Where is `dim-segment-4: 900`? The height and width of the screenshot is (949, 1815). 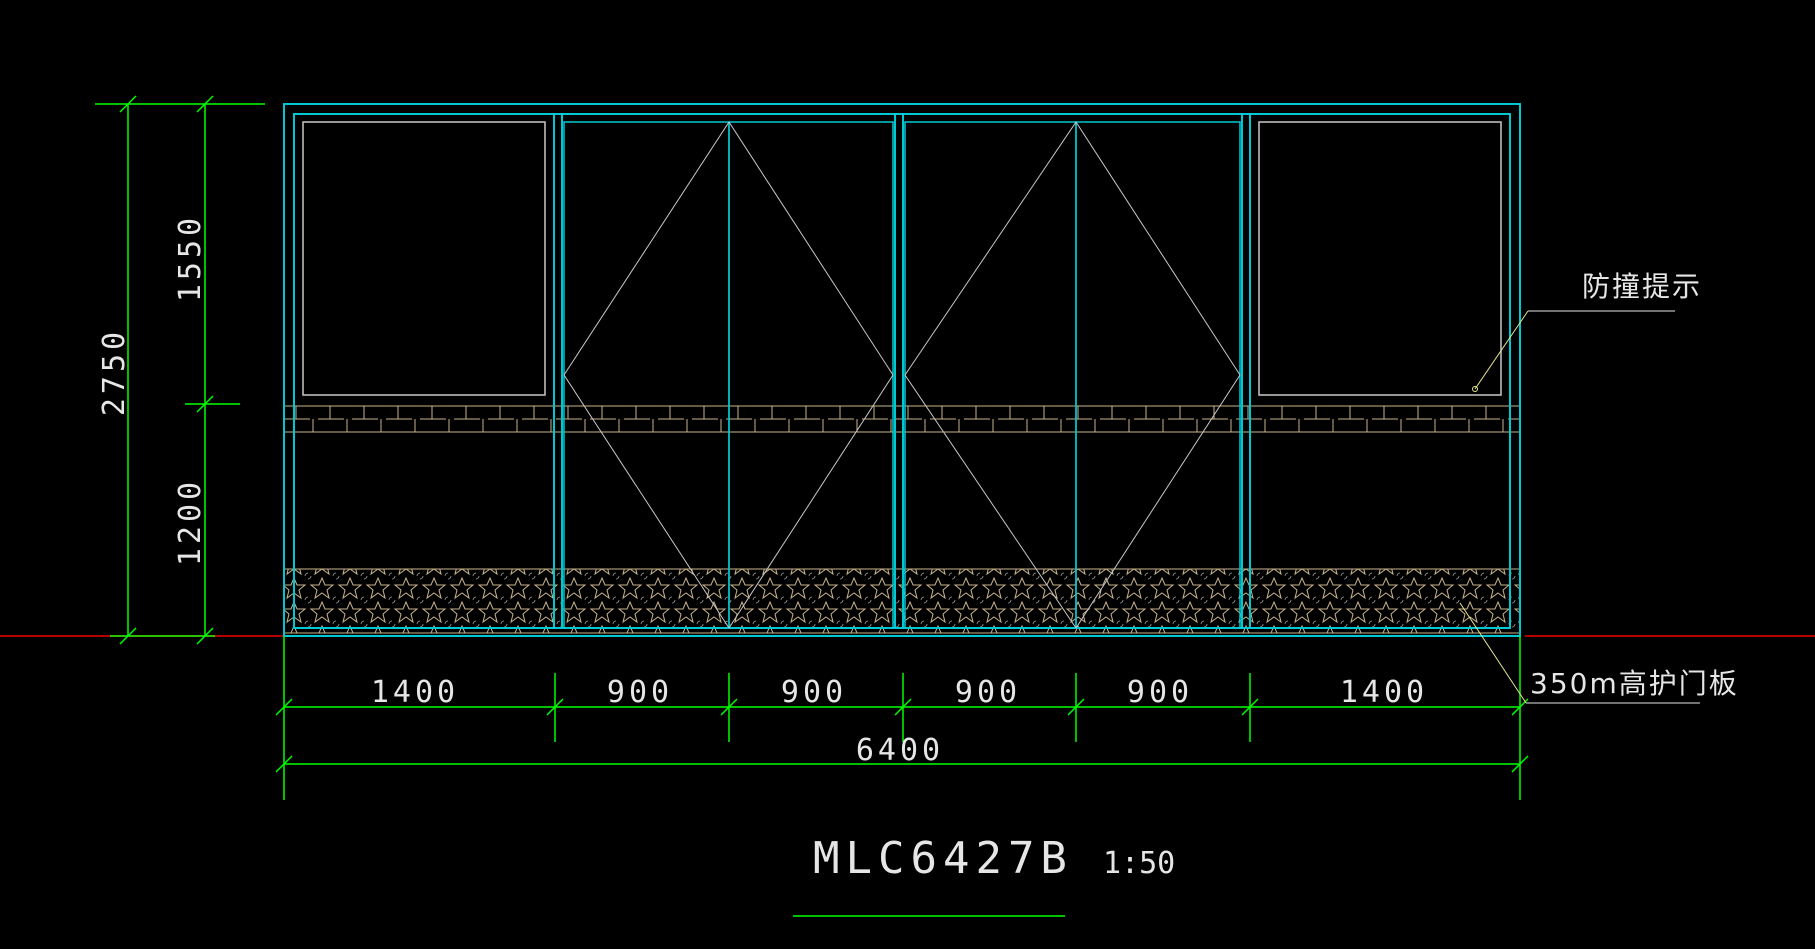 dim-segment-4: 900 is located at coordinates (988, 692).